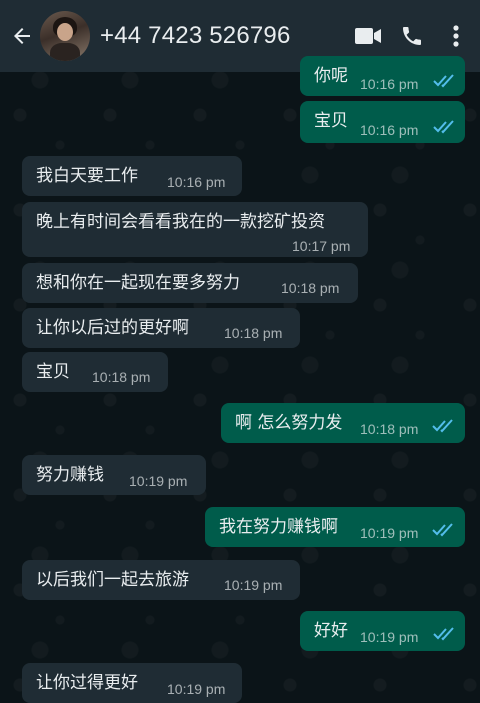 This screenshot has height=703, width=480. Describe the element at coordinates (331, 76) in the screenshot. I see `message-text: 你呢` at that location.